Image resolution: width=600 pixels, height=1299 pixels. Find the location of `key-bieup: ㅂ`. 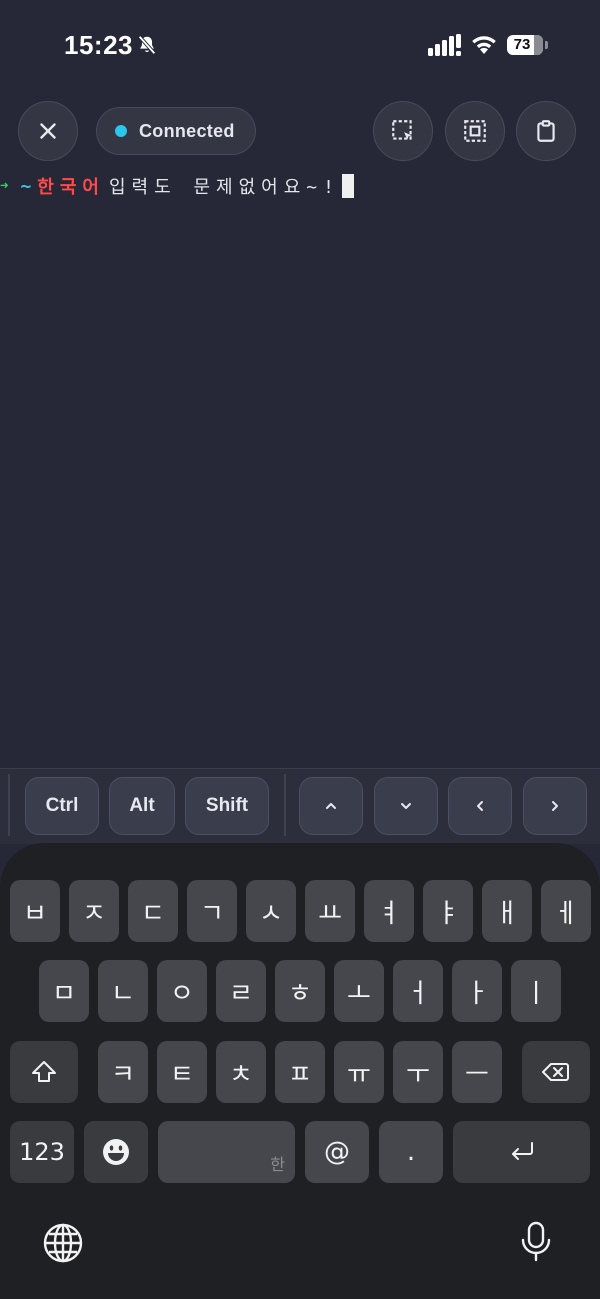

key-bieup: ㅂ is located at coordinates (35, 911).